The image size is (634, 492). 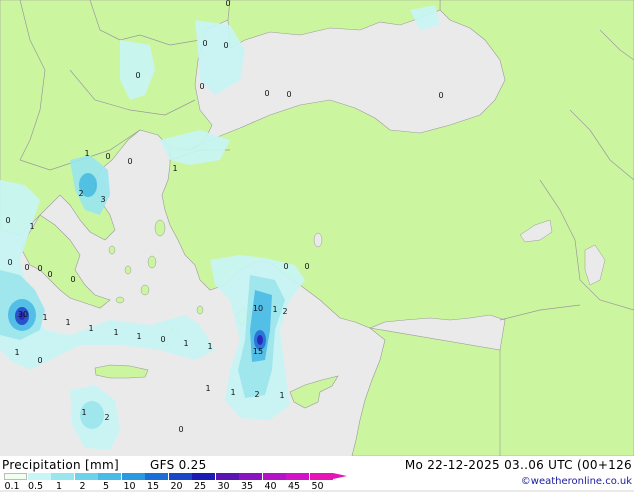 I want to click on precip-value-label: 10, so click(x=258, y=308).